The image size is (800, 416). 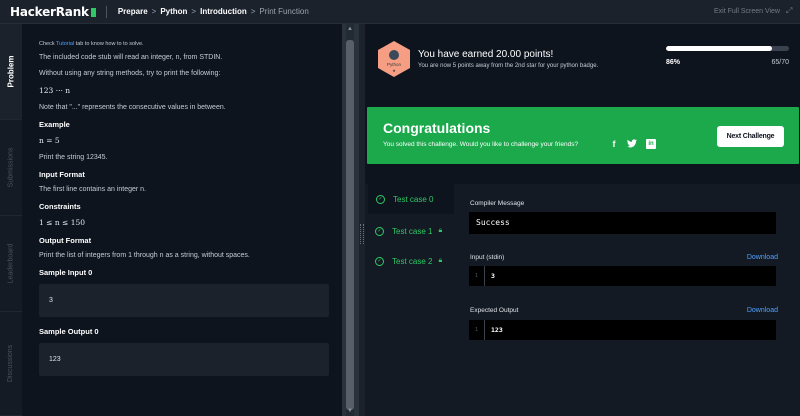 What do you see at coordinates (73, 157) in the screenshot?
I see `example-print: Print the string 12345.` at bounding box center [73, 157].